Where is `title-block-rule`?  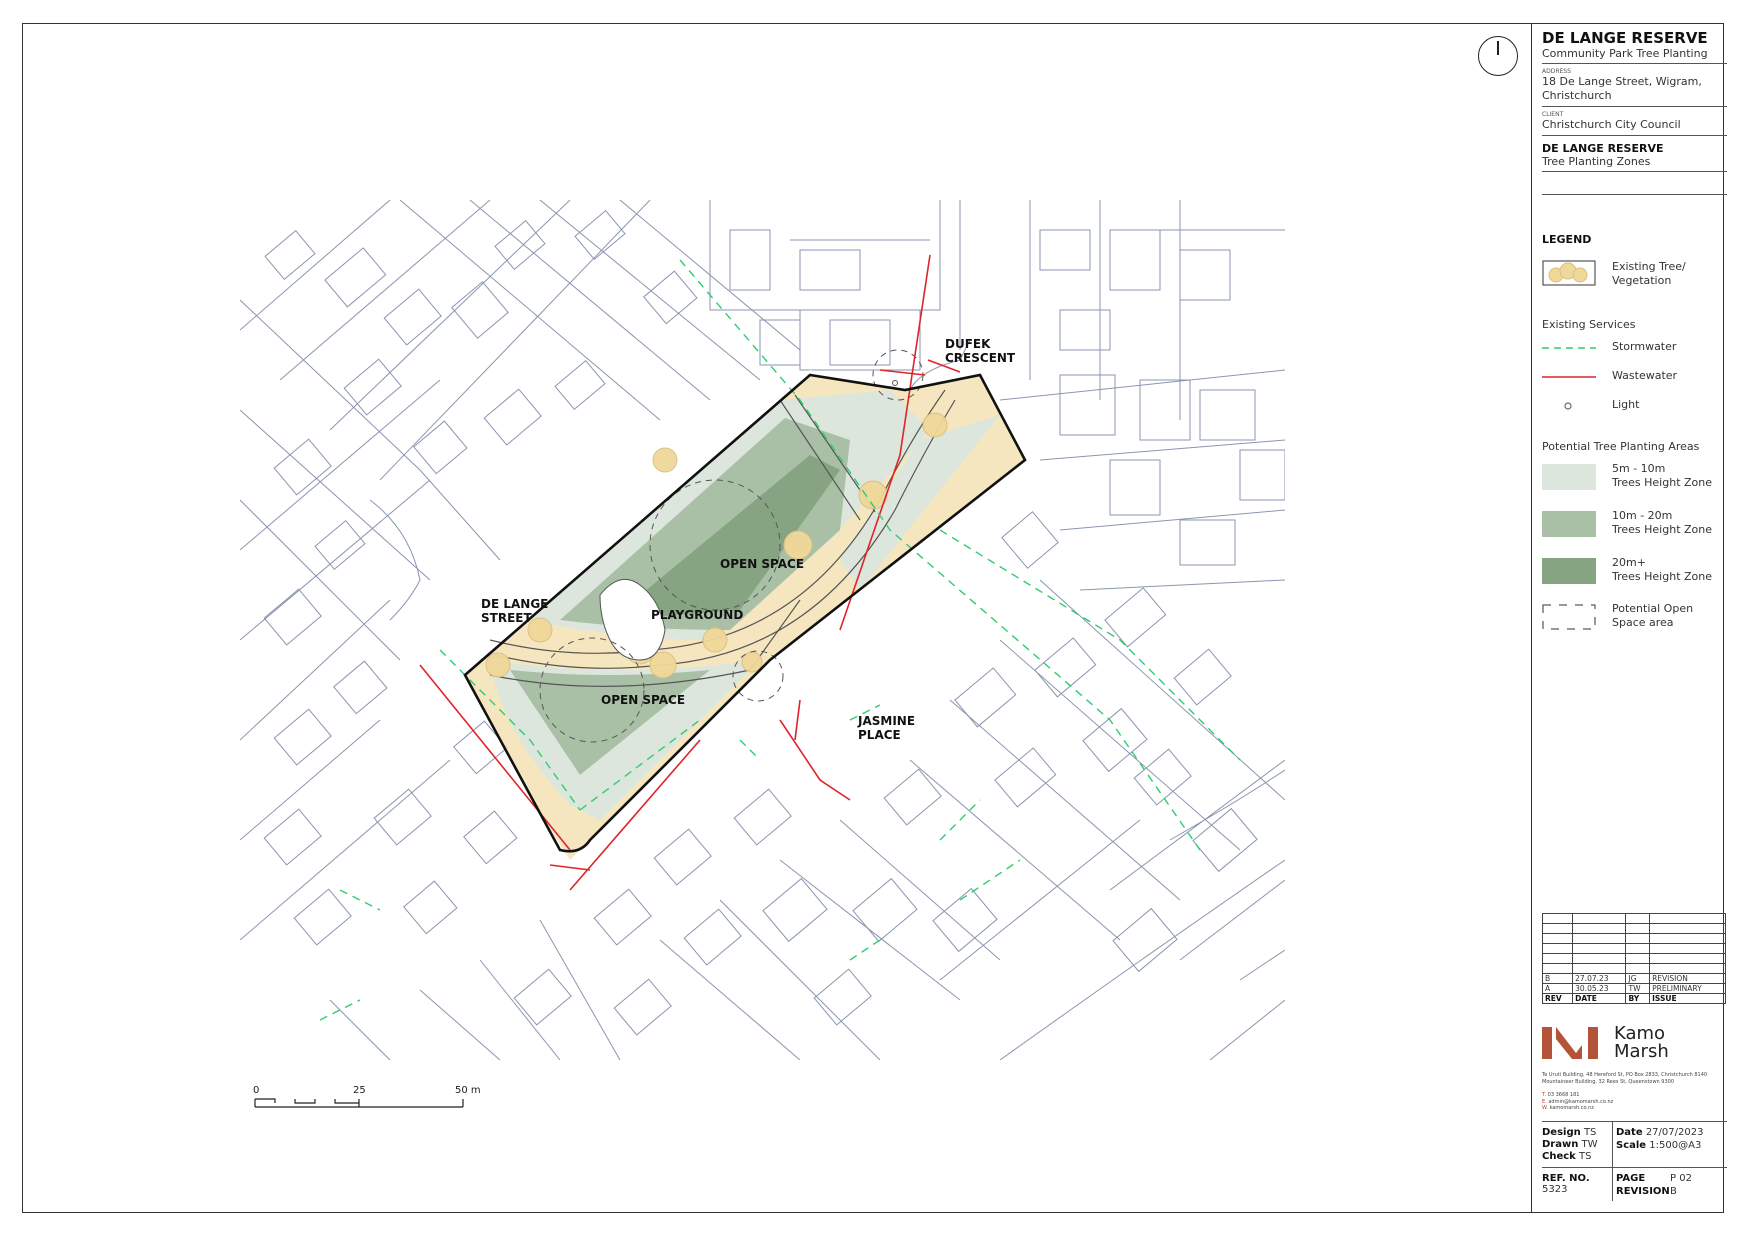
title-block-rule is located at coordinates (1634, 183).